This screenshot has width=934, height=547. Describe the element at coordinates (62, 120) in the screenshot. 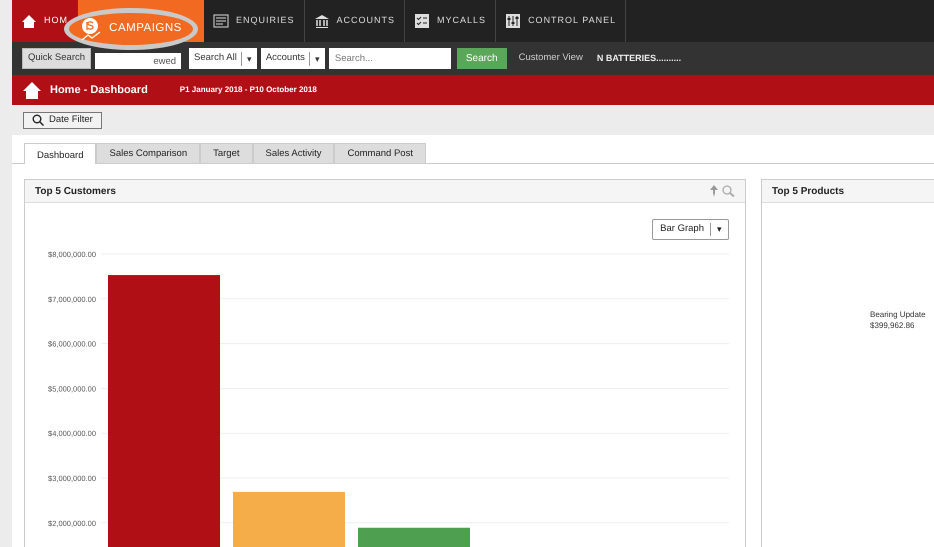

I see `date-filter-button: Date Filter` at that location.